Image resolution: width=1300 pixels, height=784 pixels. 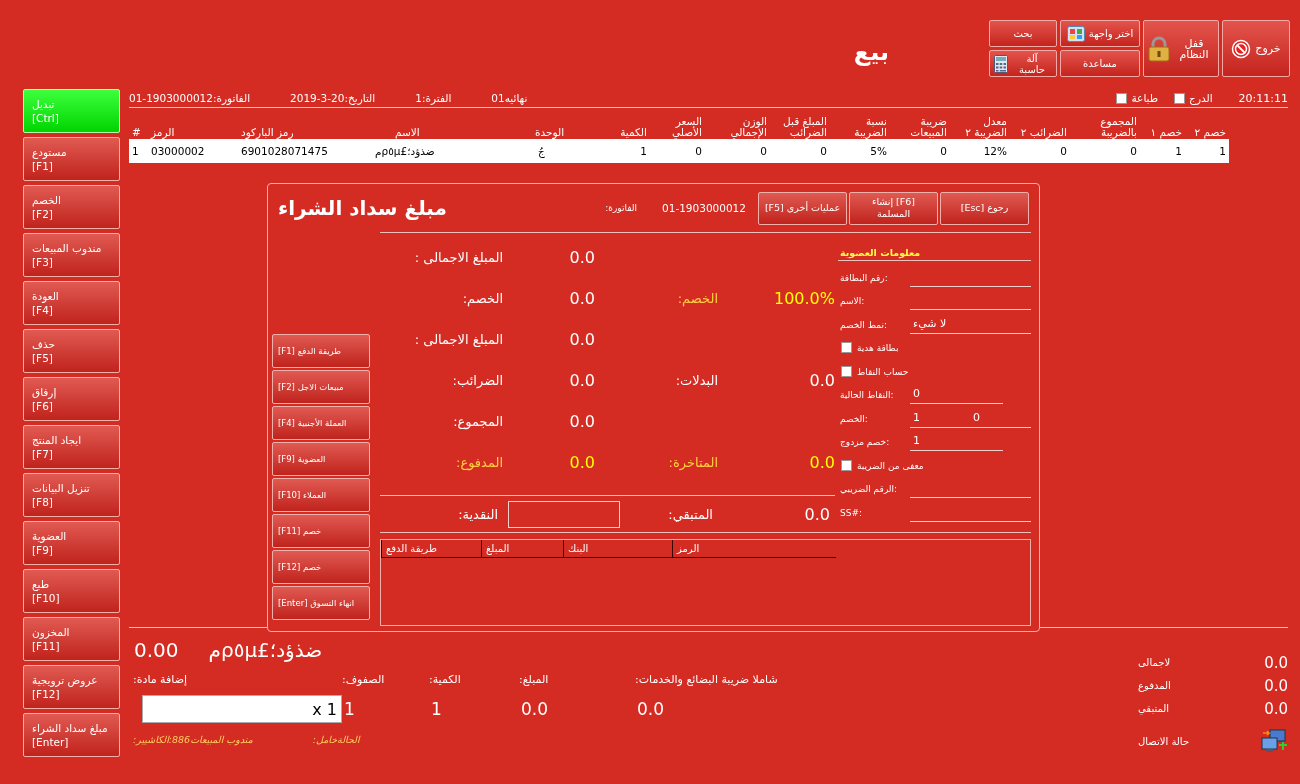 What do you see at coordinates (242, 709) in the screenshot?
I see `add-item-field: x 1` at bounding box center [242, 709].